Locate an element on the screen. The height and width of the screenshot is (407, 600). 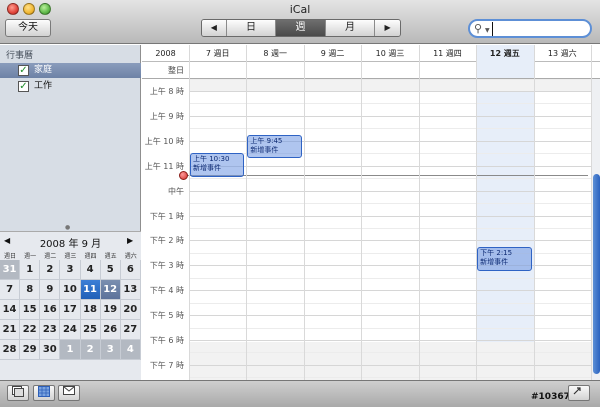
day-column-header: 9 週二 is located at coordinates (332, 53).